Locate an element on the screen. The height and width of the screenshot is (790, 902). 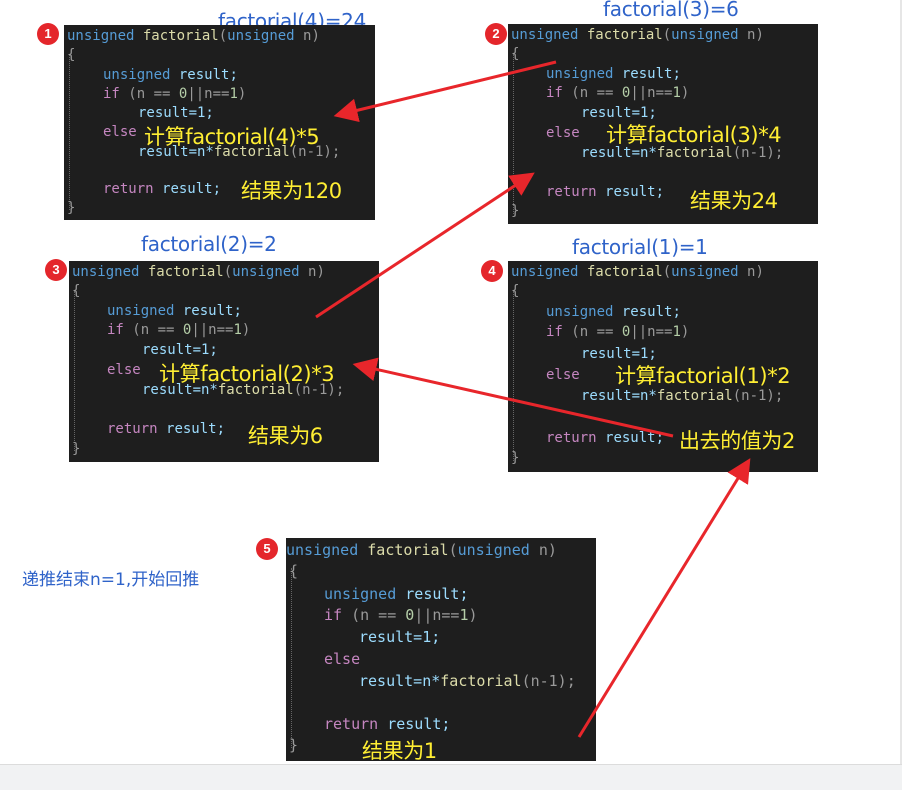
panel-2-result-note: 结果为24 is located at coordinates (734, 201).